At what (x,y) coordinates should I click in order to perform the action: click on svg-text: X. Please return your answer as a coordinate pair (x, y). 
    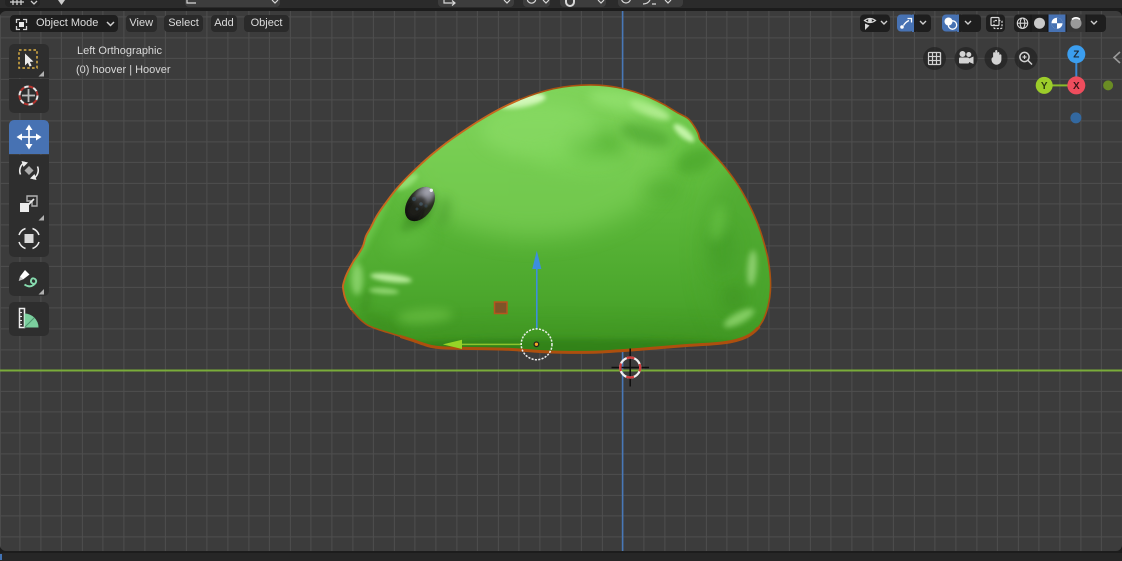
    Looking at the image, I should click on (1076, 86).